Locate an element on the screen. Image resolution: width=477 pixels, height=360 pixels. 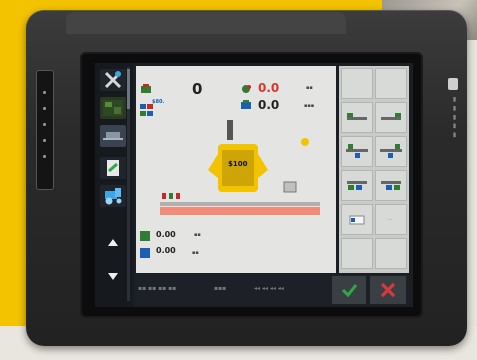
softkey-panel: ··· is located at coordinates (374, 169).